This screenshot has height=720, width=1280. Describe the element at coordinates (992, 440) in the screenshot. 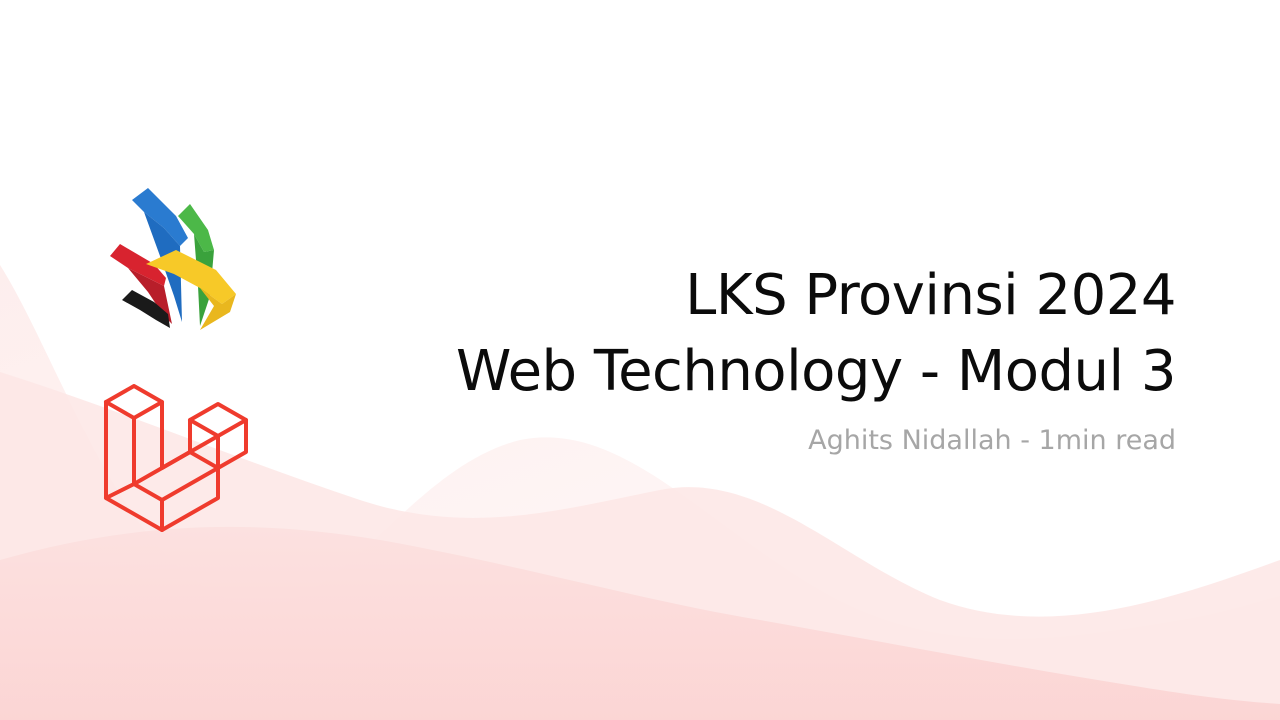

I see `author-read-time: Aghits Nidallah - 1min read` at that location.